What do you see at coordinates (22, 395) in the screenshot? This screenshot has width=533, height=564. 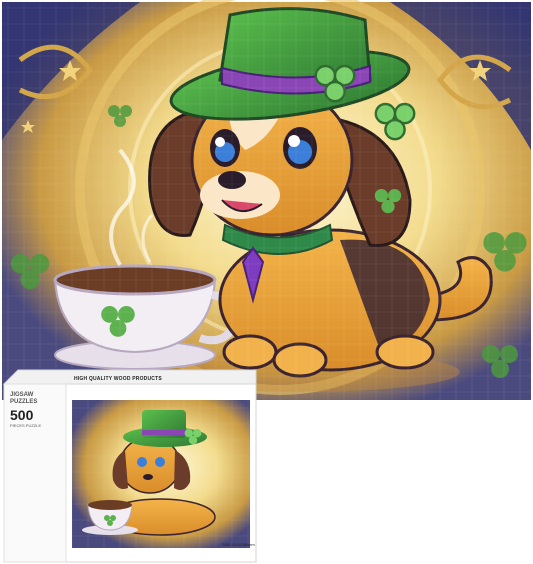 I see `brand-line-1: JIGSAW` at bounding box center [22, 395].